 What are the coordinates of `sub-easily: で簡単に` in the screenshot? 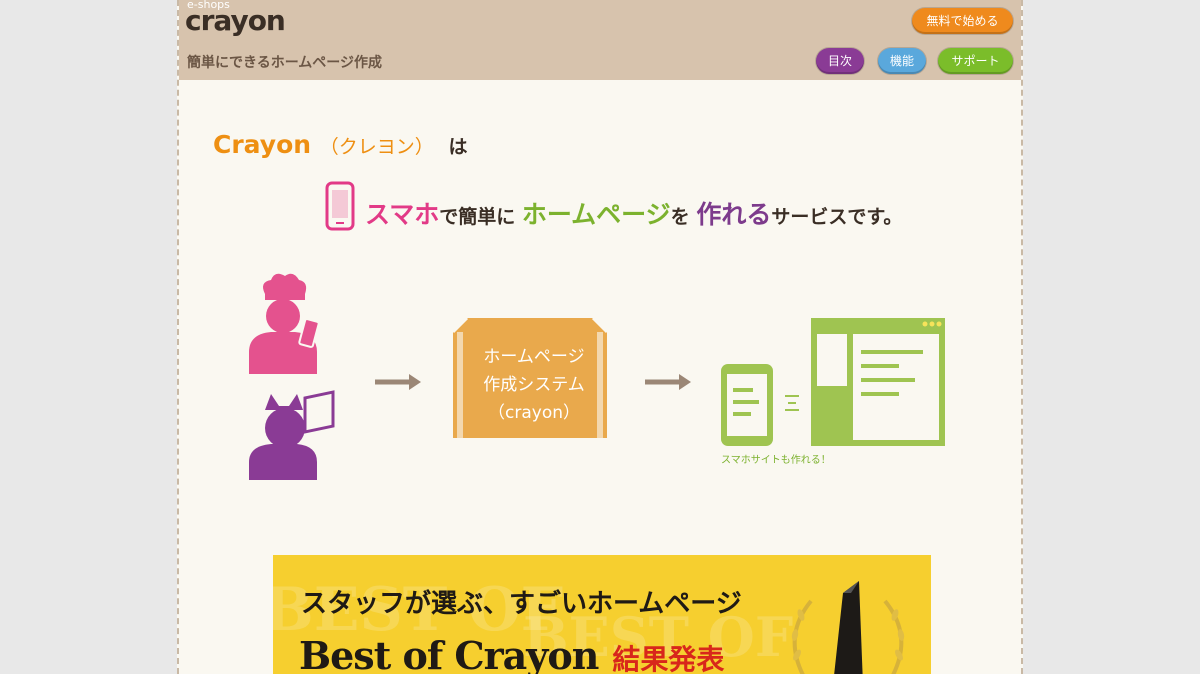 It's located at (477, 217).